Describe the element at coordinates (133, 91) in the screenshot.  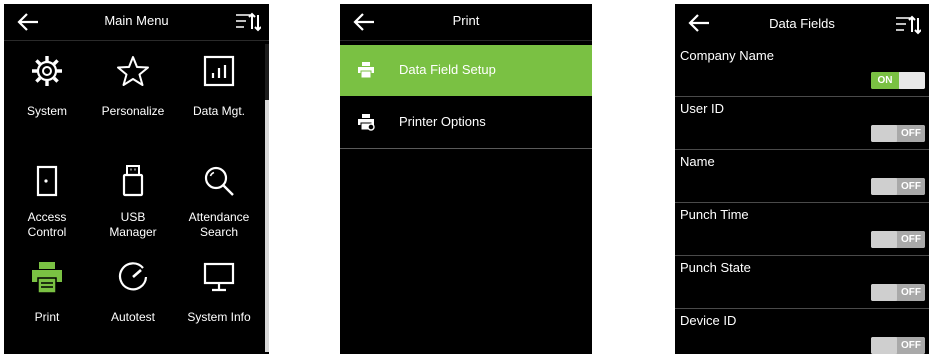
I see `menu-item-personalize: Personalize` at that location.